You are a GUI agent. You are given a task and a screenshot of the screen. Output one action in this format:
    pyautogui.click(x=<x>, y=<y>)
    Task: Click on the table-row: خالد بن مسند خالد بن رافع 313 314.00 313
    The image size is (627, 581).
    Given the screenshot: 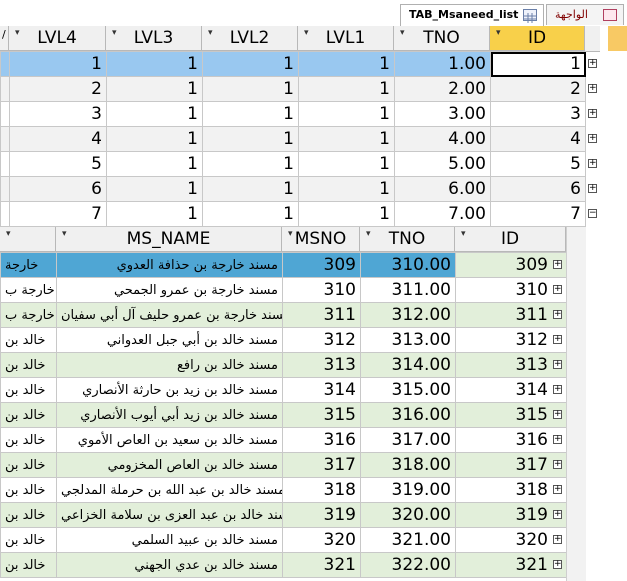 What is the action you would take?
    pyautogui.click(x=283, y=365)
    